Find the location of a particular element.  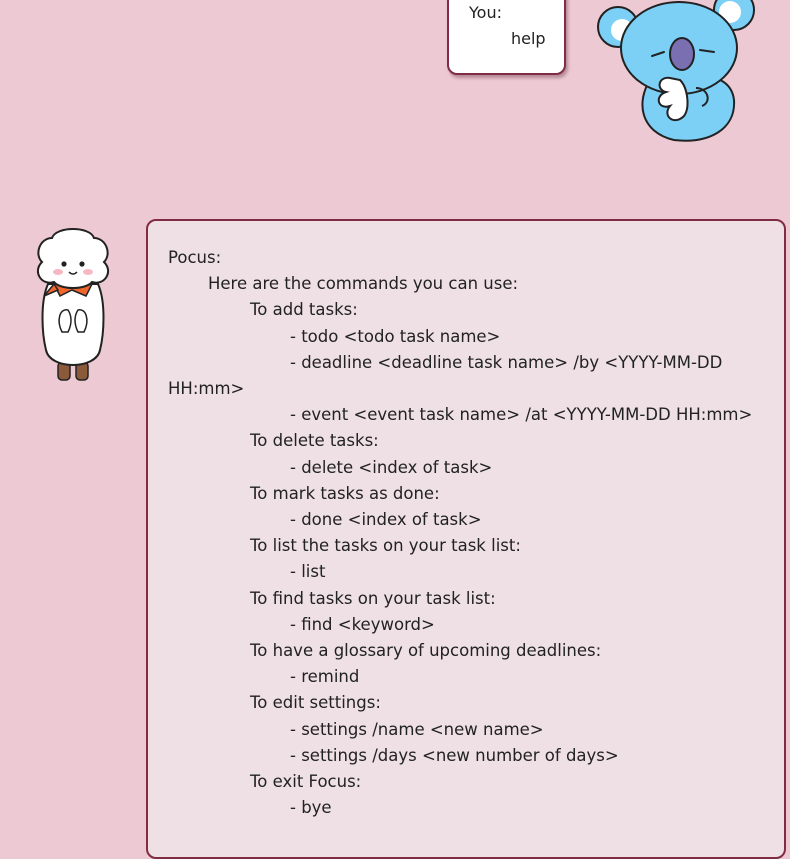

command-done: - done <index of task> is located at coordinates (386, 520).